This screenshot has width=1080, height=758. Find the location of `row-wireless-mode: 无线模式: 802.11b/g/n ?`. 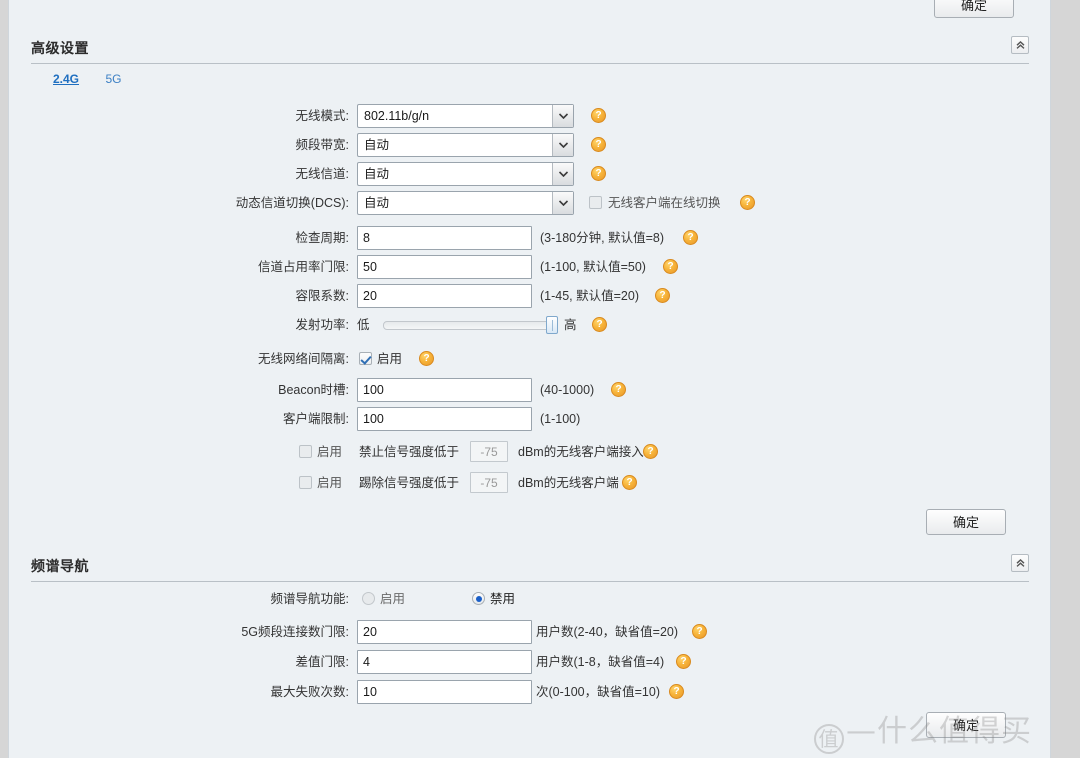

row-wireless-mode: 无线模式: 802.11b/g/n ? is located at coordinates (509, 116).